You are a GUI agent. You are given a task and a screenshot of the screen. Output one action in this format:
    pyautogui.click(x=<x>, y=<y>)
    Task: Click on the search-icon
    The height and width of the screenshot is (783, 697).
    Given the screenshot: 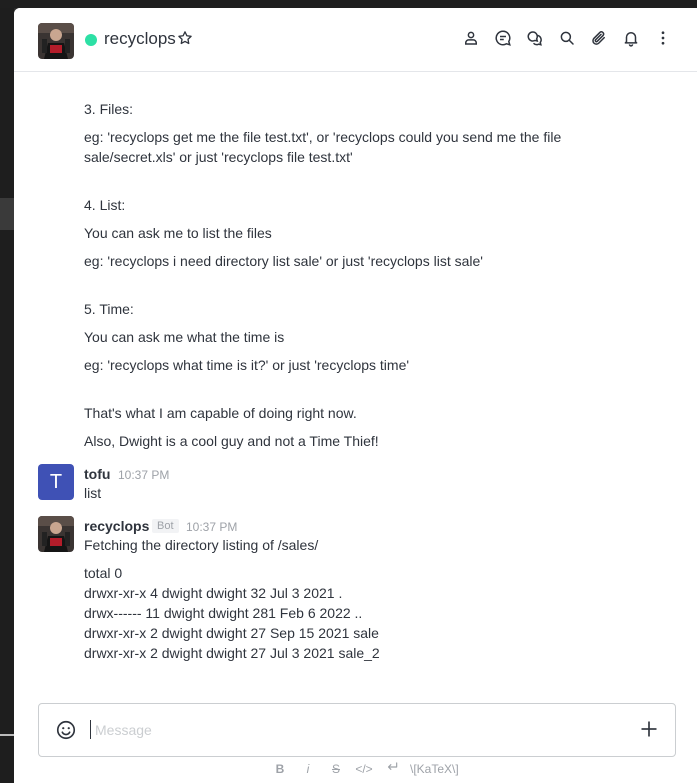 What is the action you would take?
    pyautogui.click(x=567, y=38)
    